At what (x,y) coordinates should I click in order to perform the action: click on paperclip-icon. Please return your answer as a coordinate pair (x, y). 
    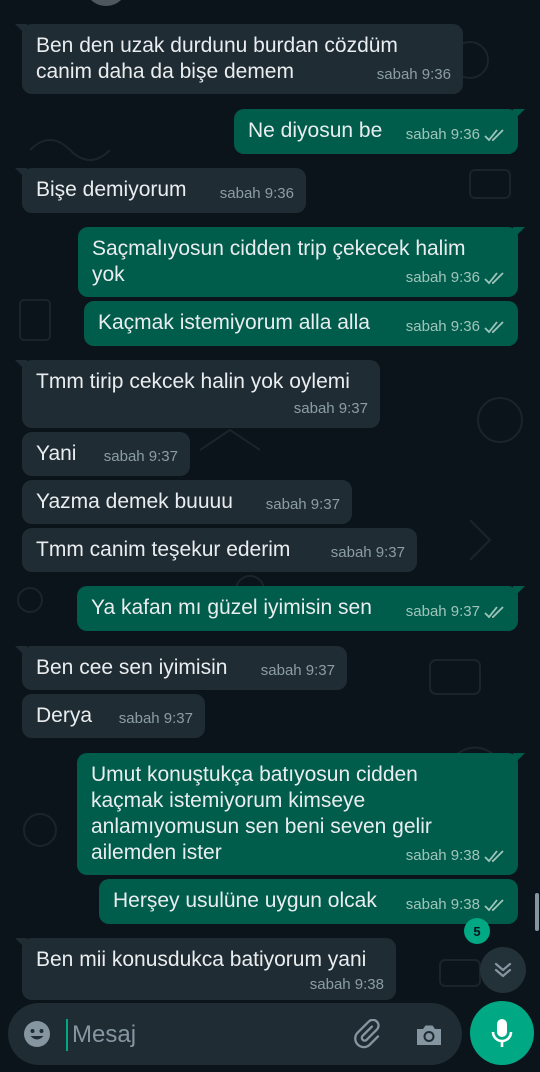
    Looking at the image, I should click on (369, 1035).